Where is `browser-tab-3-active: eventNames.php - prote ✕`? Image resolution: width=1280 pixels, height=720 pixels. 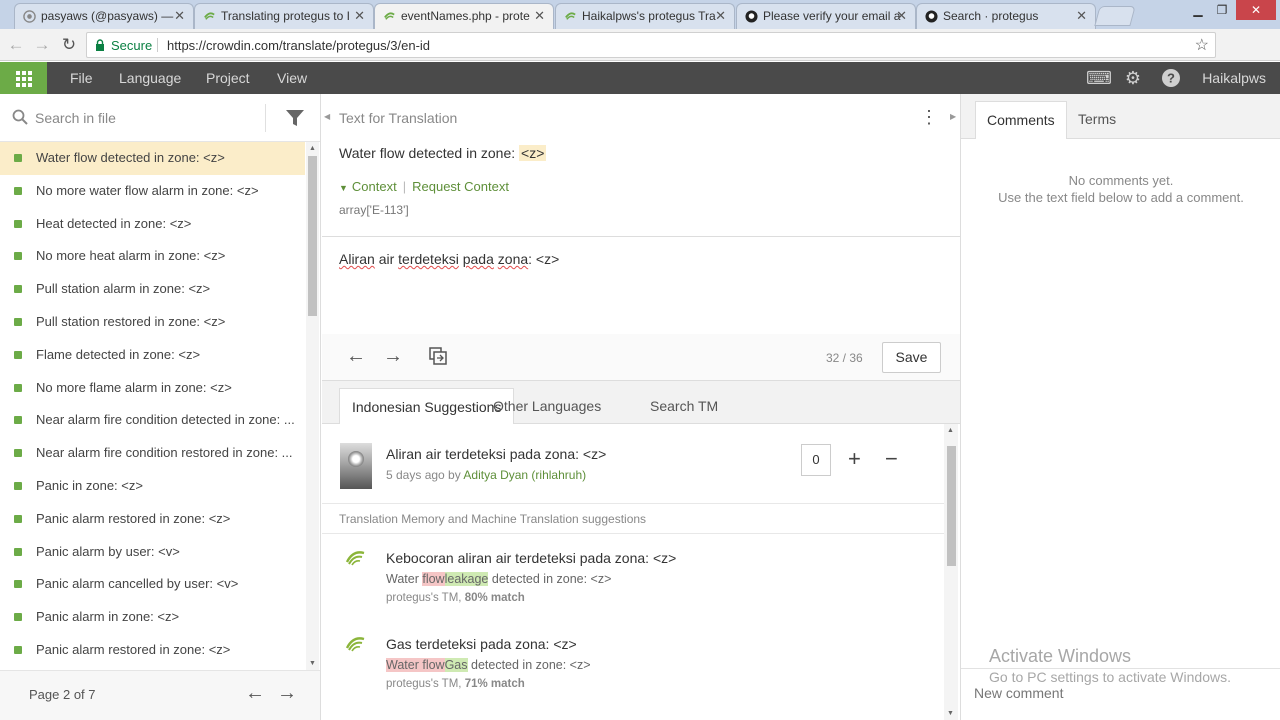 browser-tab-3-active: eventNames.php - prote ✕ is located at coordinates (464, 16).